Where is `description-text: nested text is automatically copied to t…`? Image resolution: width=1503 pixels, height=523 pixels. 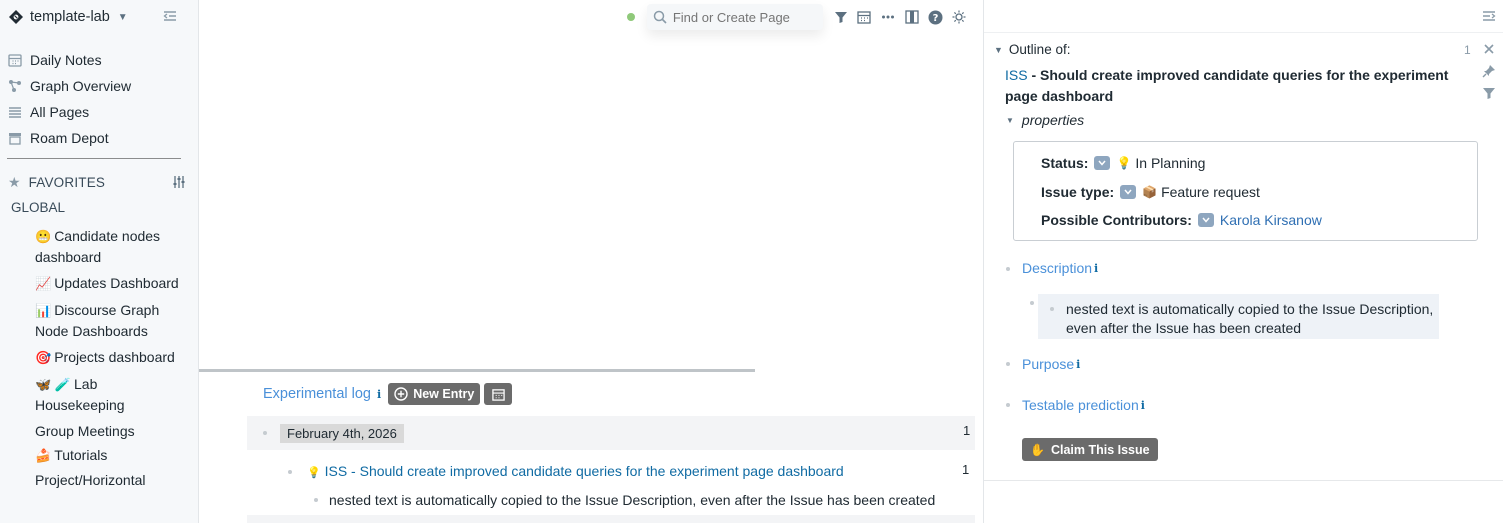 description-text: nested text is automatically copied to t… is located at coordinates (1250, 318).